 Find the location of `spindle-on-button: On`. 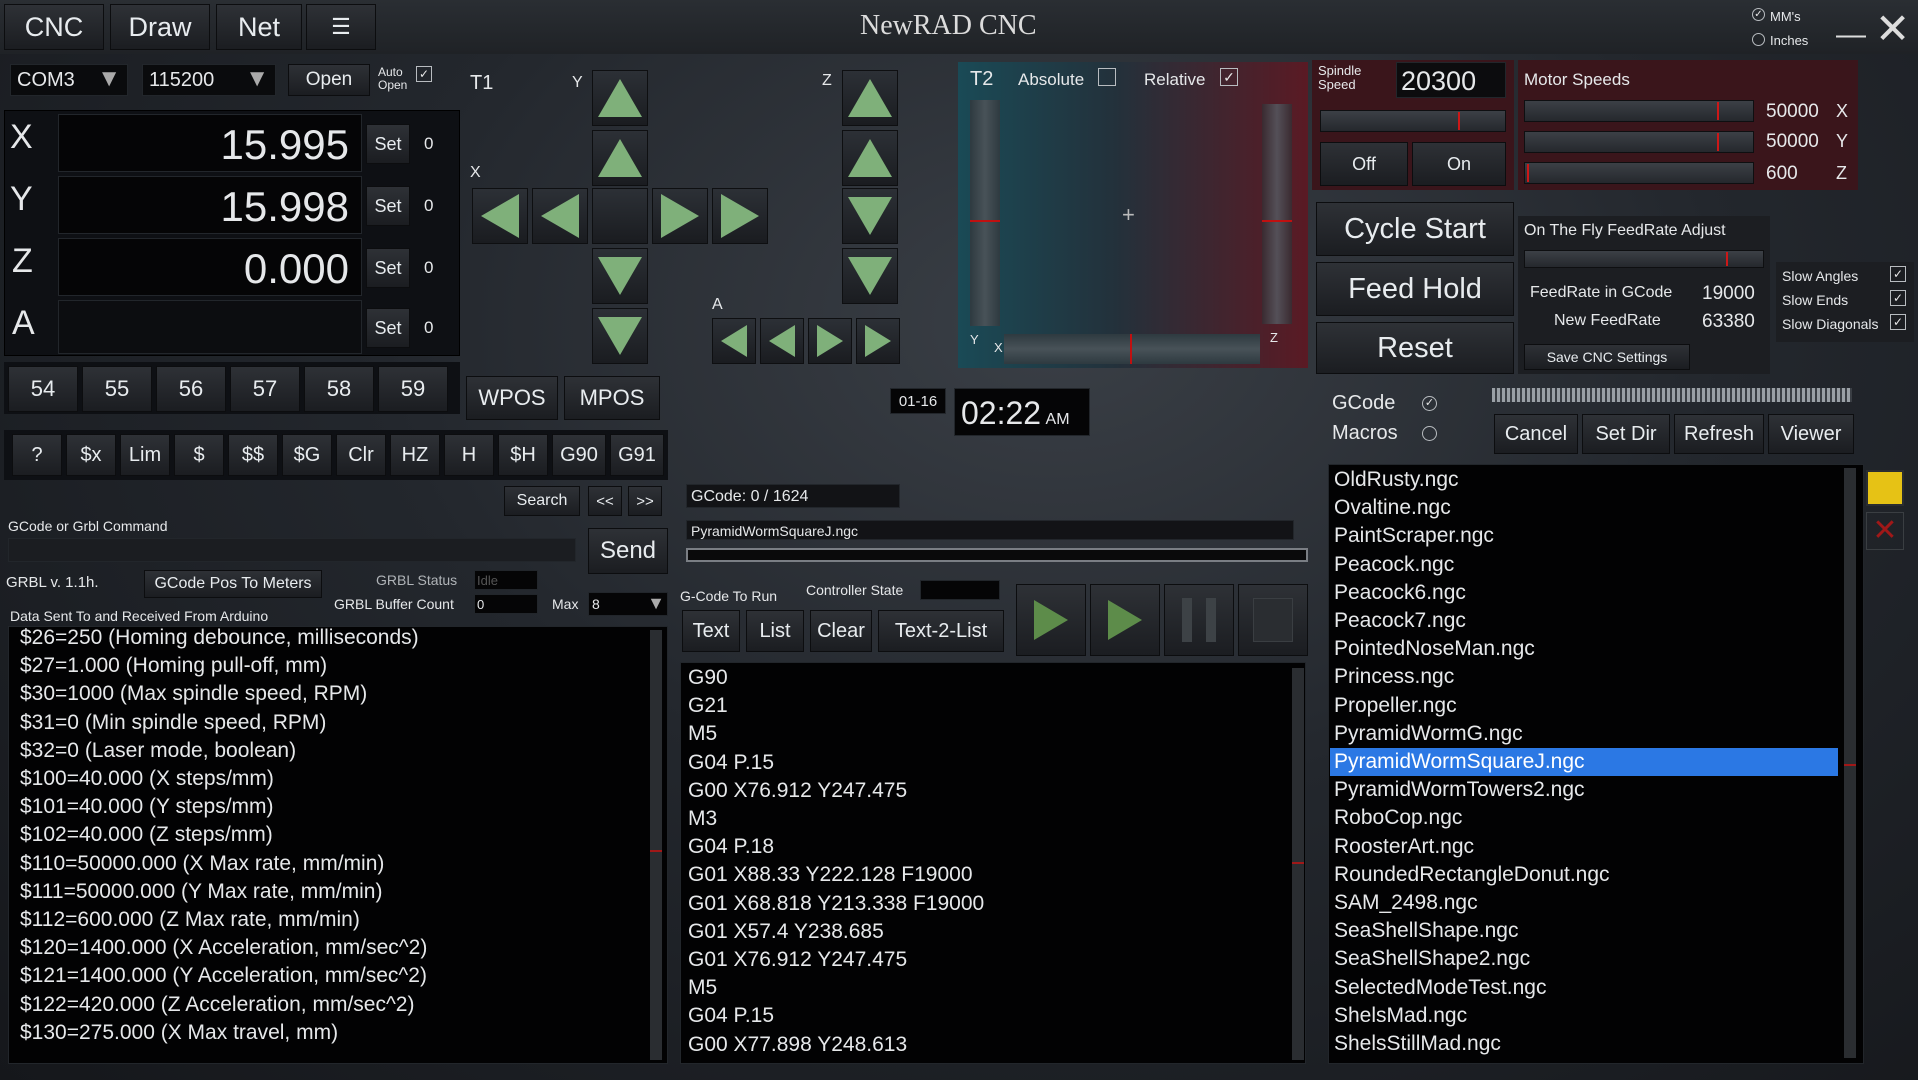

spindle-on-button: On is located at coordinates (1459, 164).